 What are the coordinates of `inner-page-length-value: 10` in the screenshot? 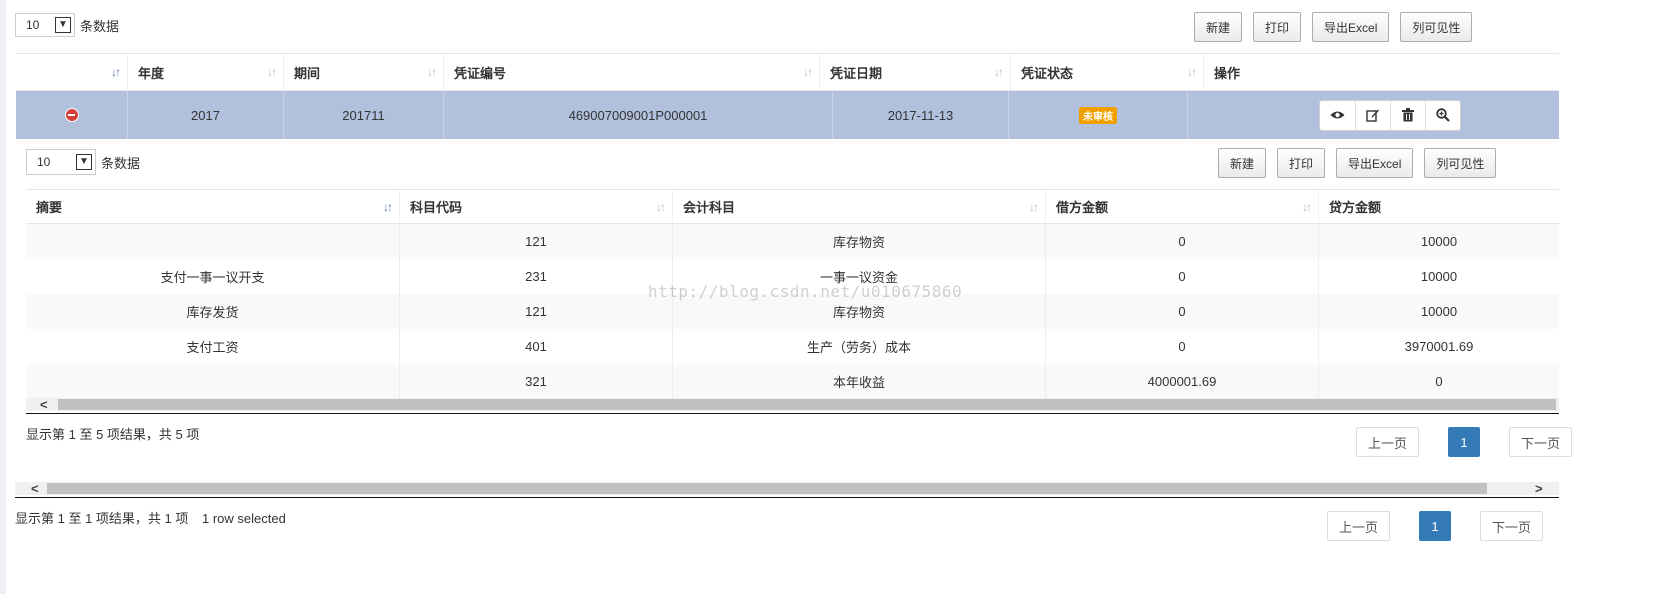 It's located at (44, 162).